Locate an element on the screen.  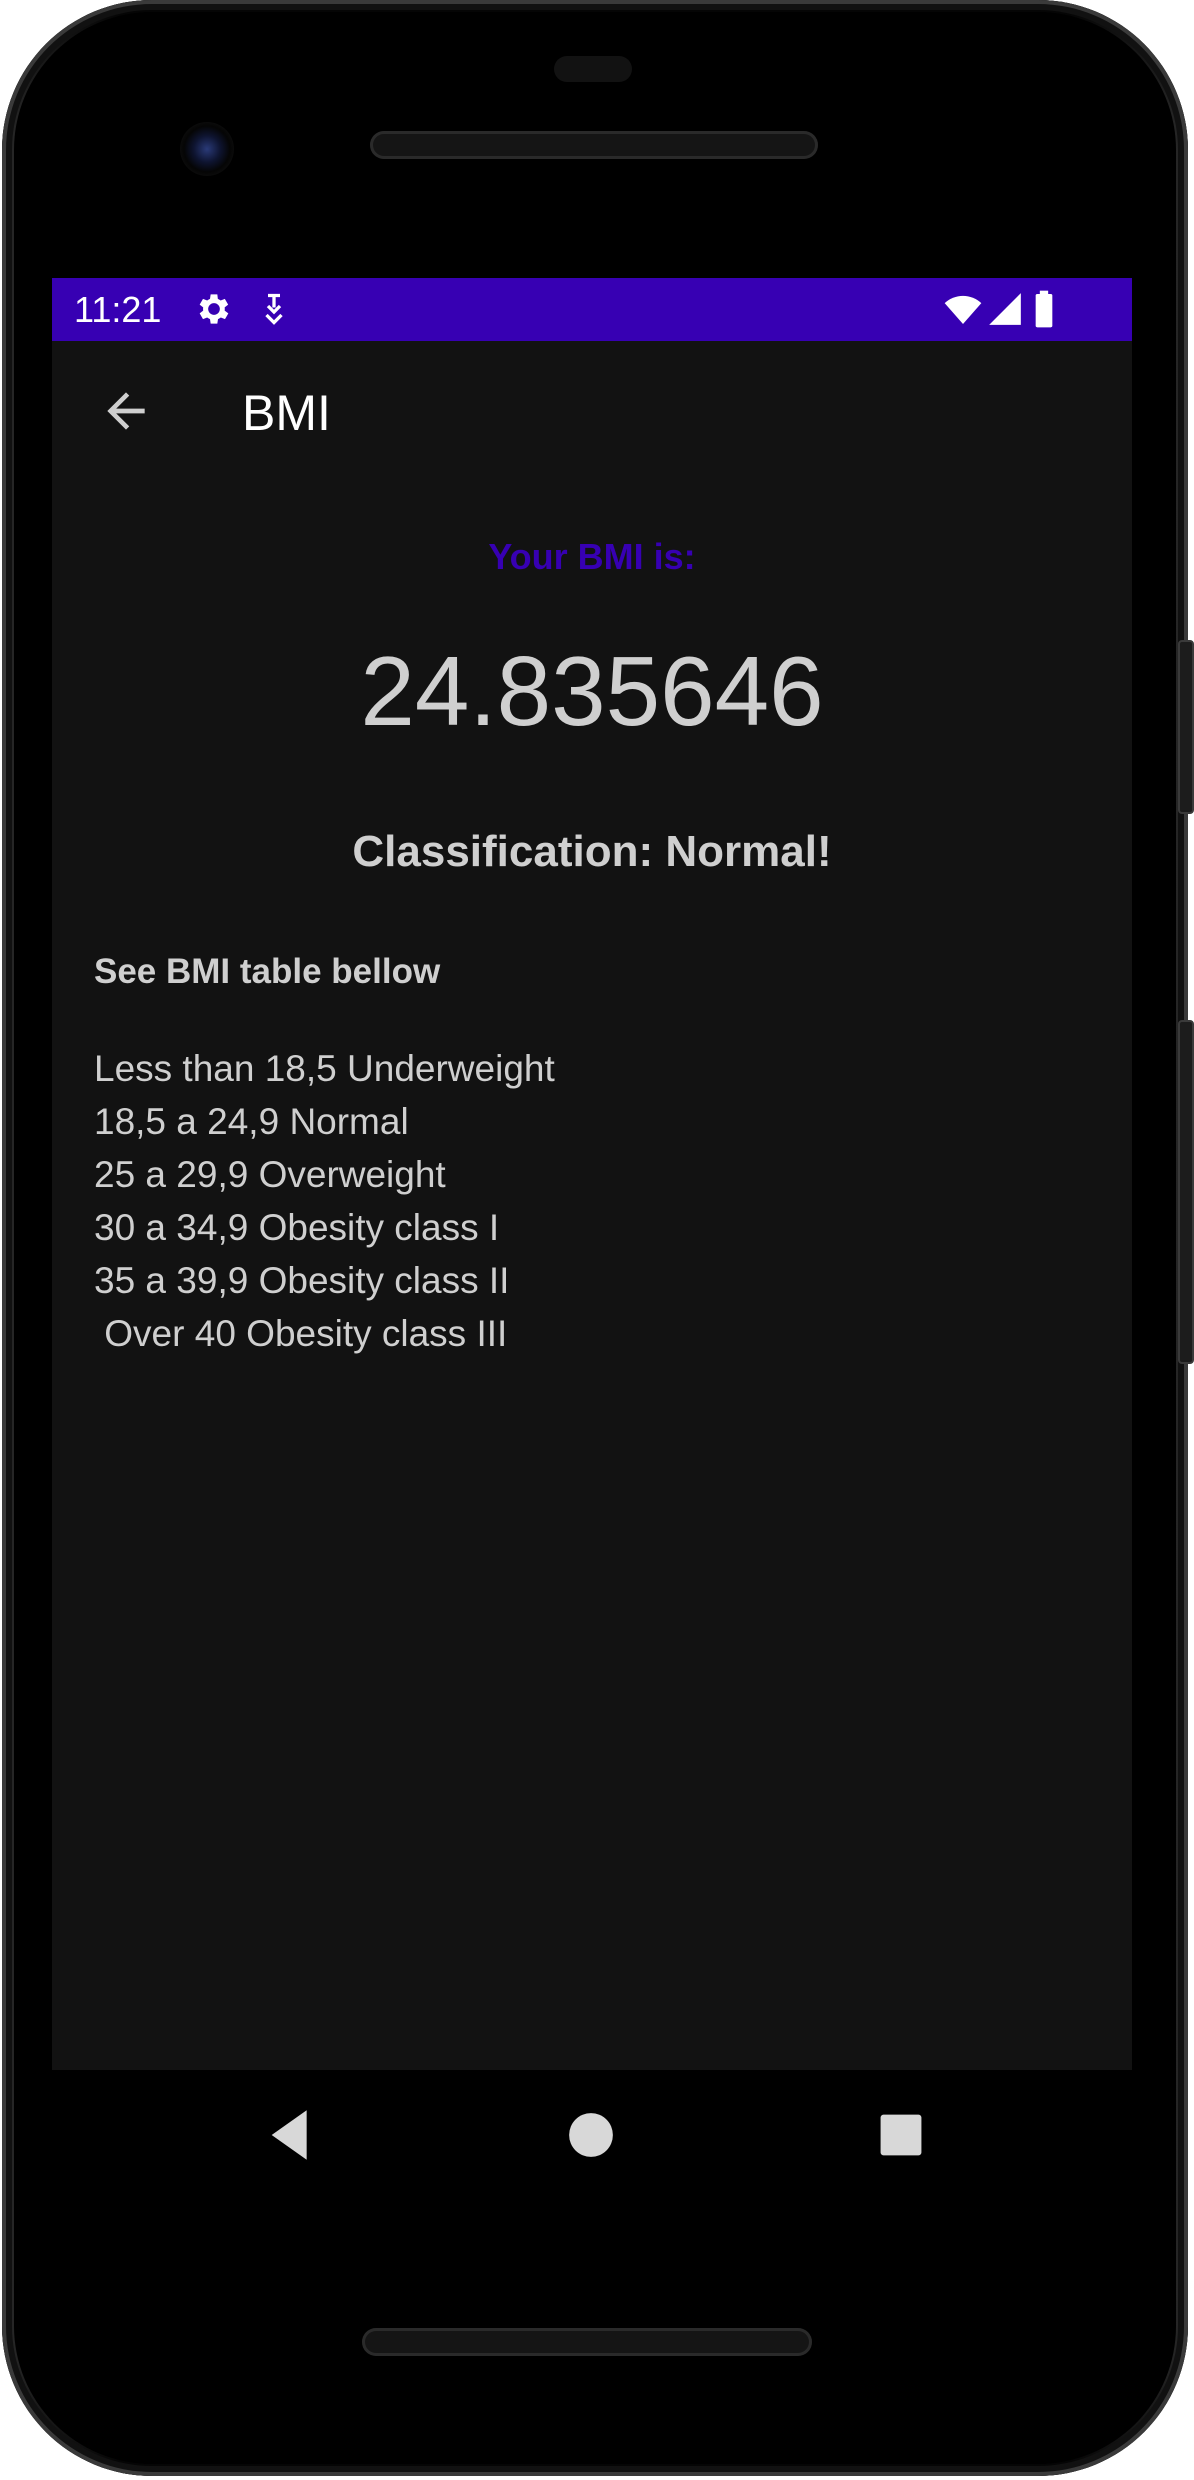
home-circle-icon is located at coordinates (591, 2135).